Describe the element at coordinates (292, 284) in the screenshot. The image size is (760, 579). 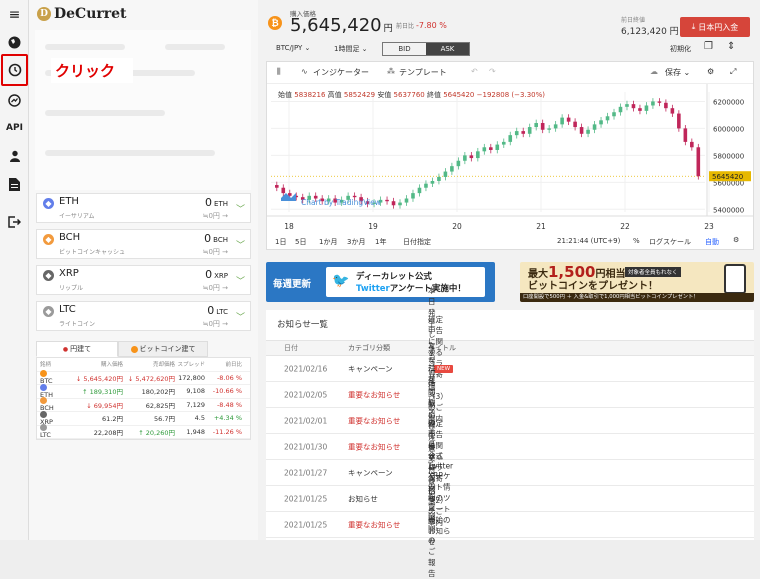
I see `banner-weekly: 毎週更新` at that location.